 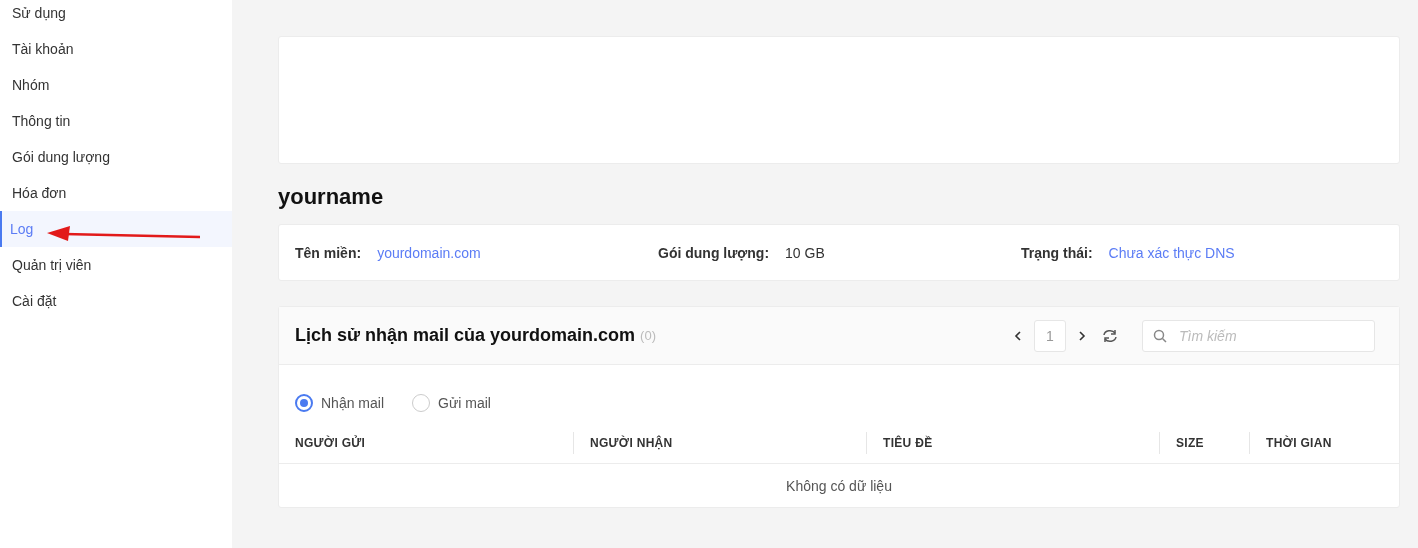 What do you see at coordinates (451, 403) in the screenshot?
I see `radio-option: Gửi mail` at bounding box center [451, 403].